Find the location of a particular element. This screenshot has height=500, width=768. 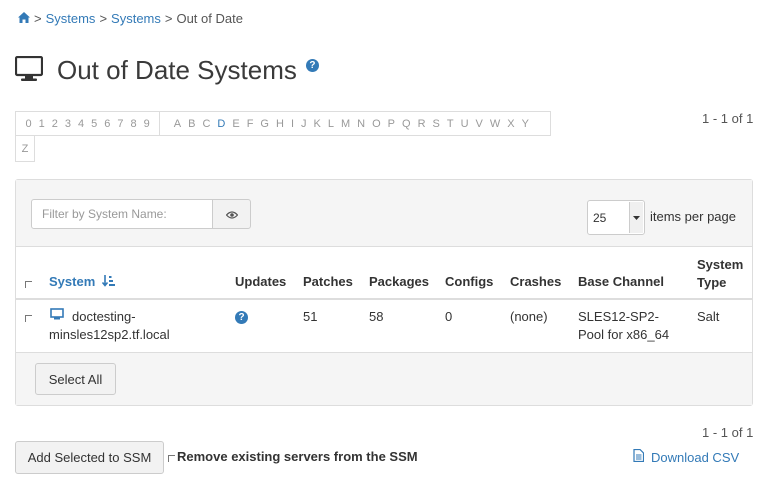

remove-ssm-checkbox is located at coordinates (171, 458).